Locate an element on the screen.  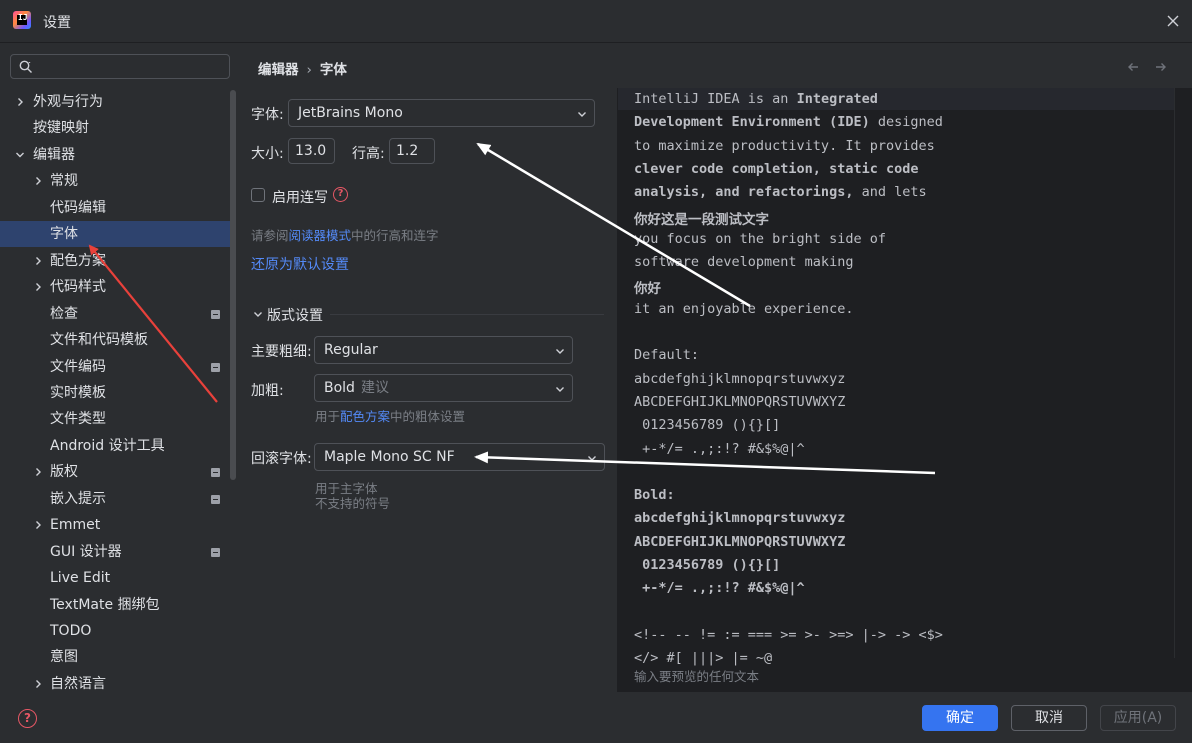
reader-mode-link: 阅读器模式 is located at coordinates (320, 235).